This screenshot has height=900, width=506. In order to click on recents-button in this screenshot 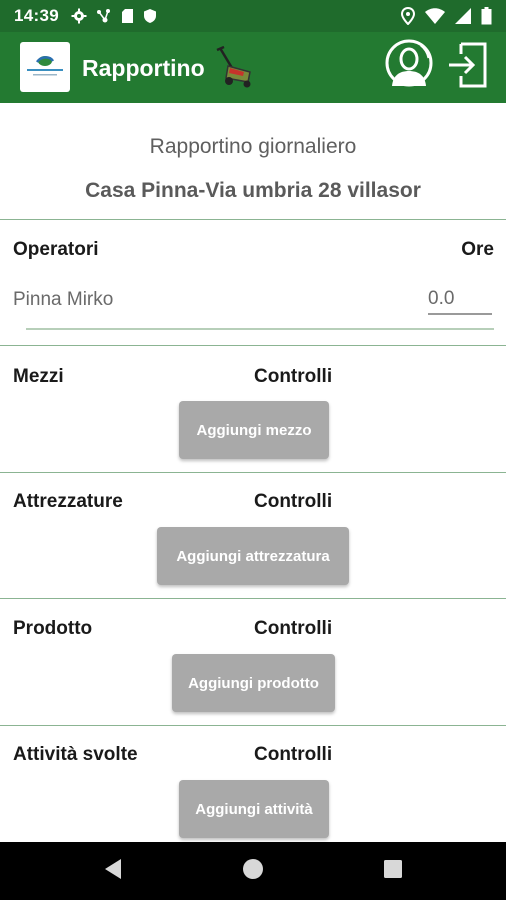, I will do `click(393, 871)`.